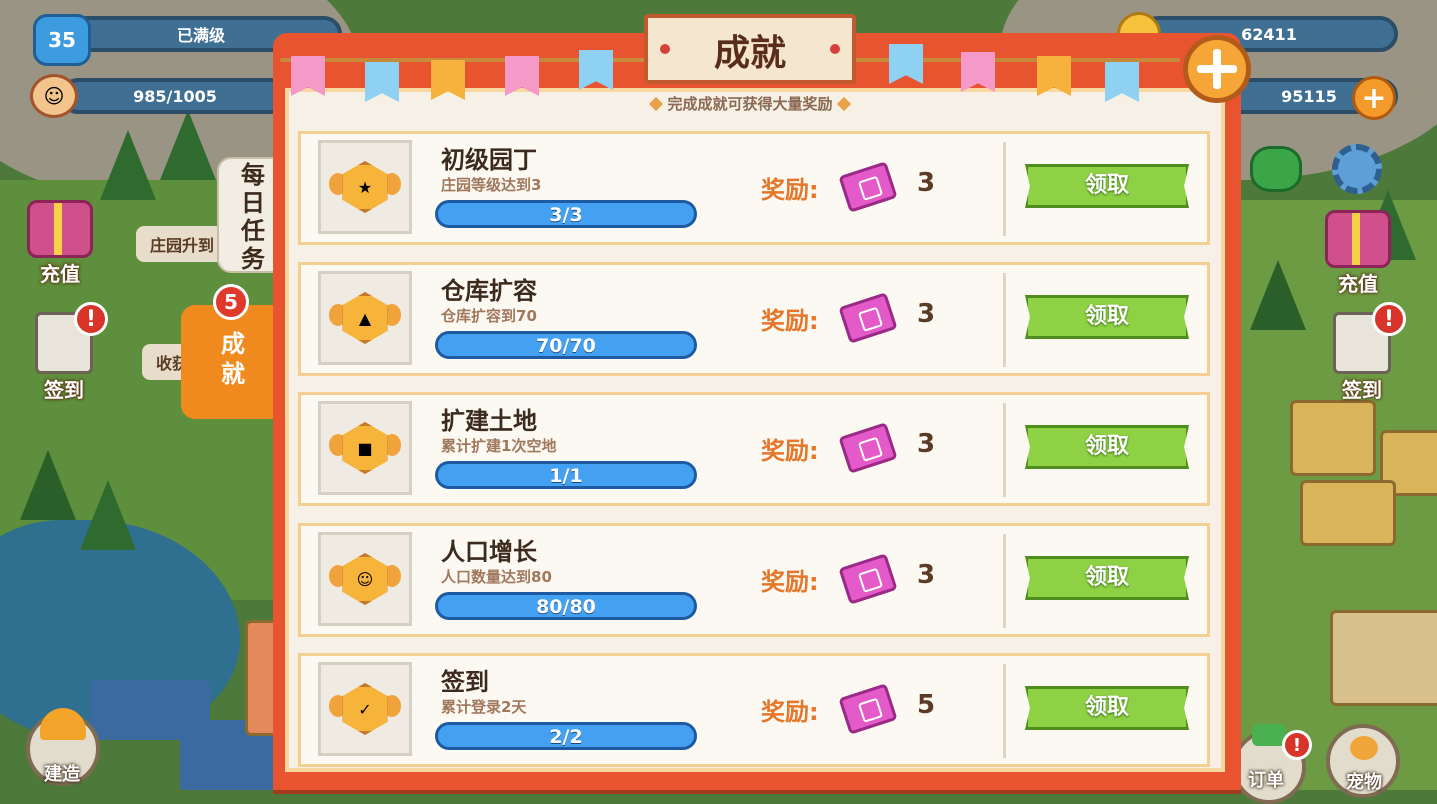 This screenshot has width=1437, height=804. I want to click on medal-frame: ☺, so click(365, 579).